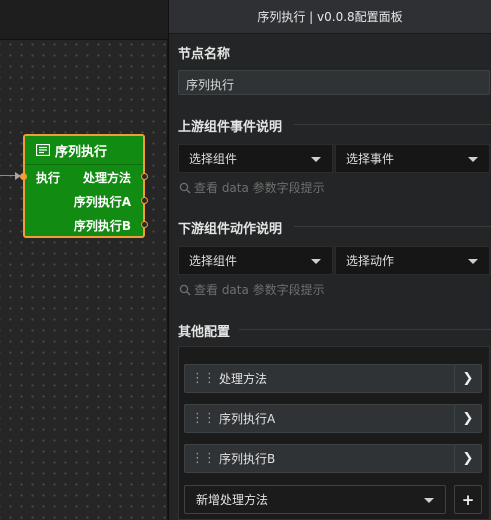 The height and width of the screenshot is (520, 491). I want to click on downstream-divider, so click(392, 226).